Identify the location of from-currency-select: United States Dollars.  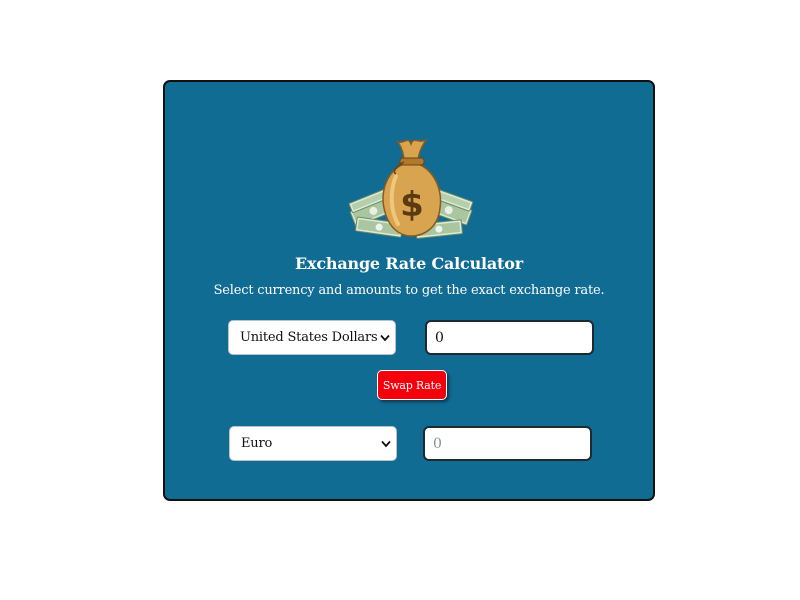
(312, 337).